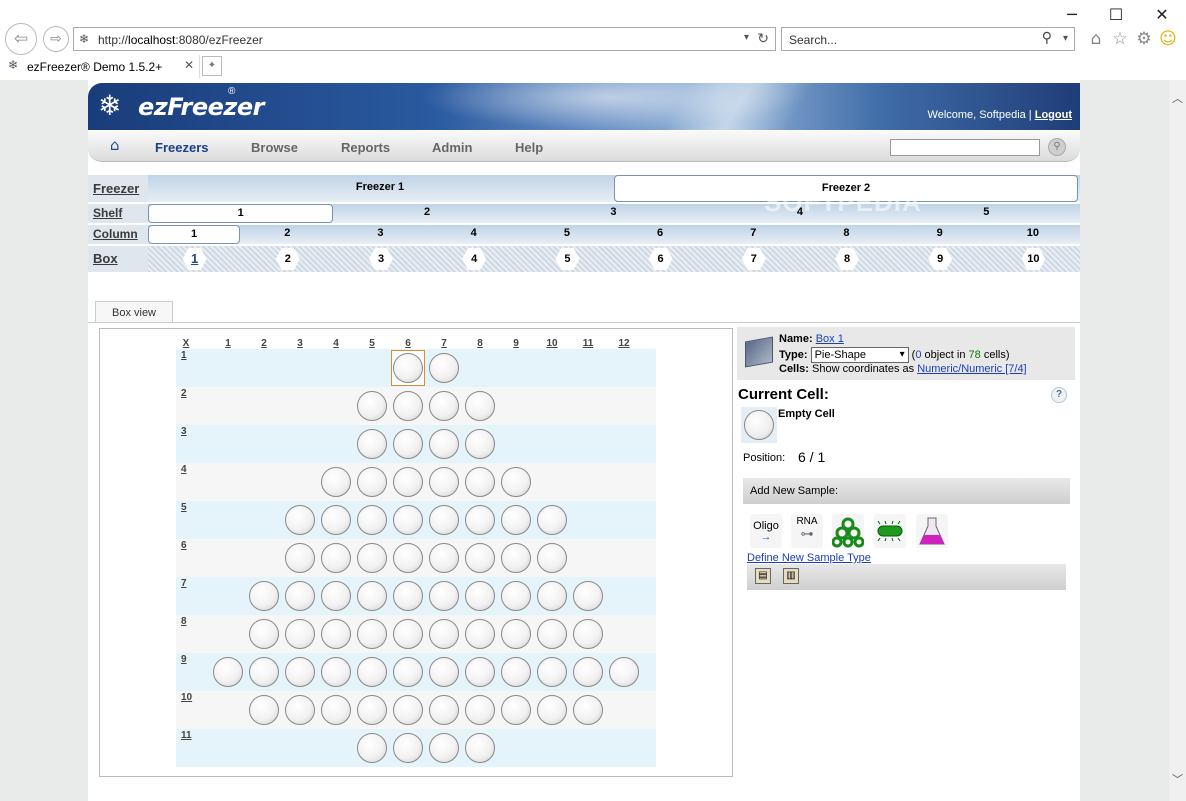 The width and height of the screenshot is (1186, 801). I want to click on freezer-option: Freezer 1, so click(380, 188).